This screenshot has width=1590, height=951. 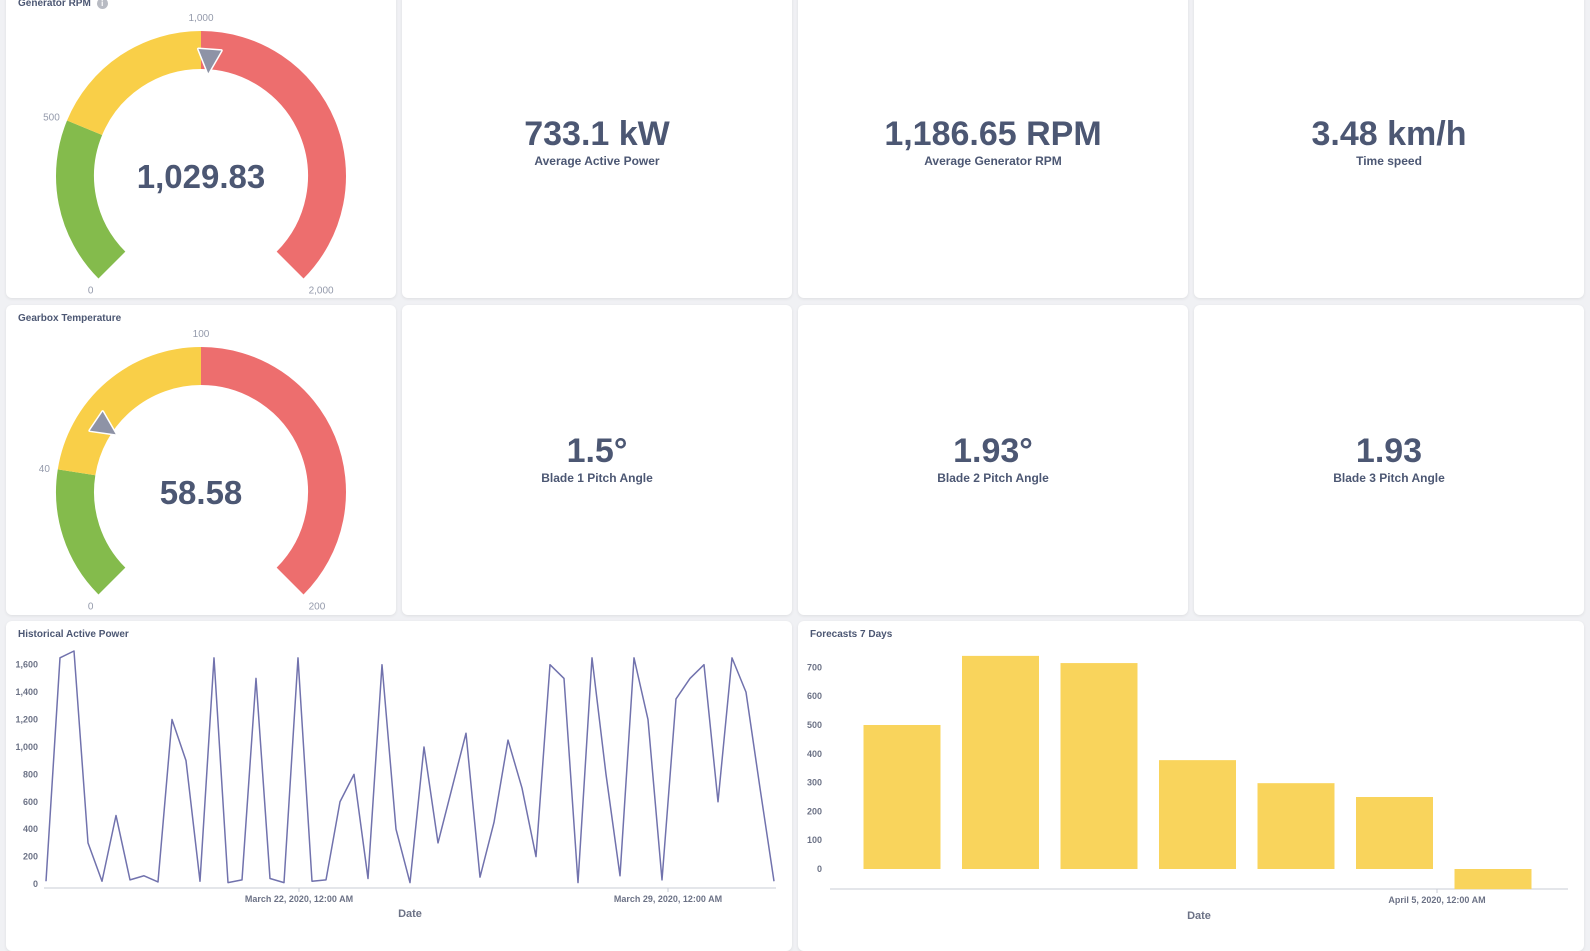 I want to click on gauge-tick-label: 100, so click(x=201, y=334).